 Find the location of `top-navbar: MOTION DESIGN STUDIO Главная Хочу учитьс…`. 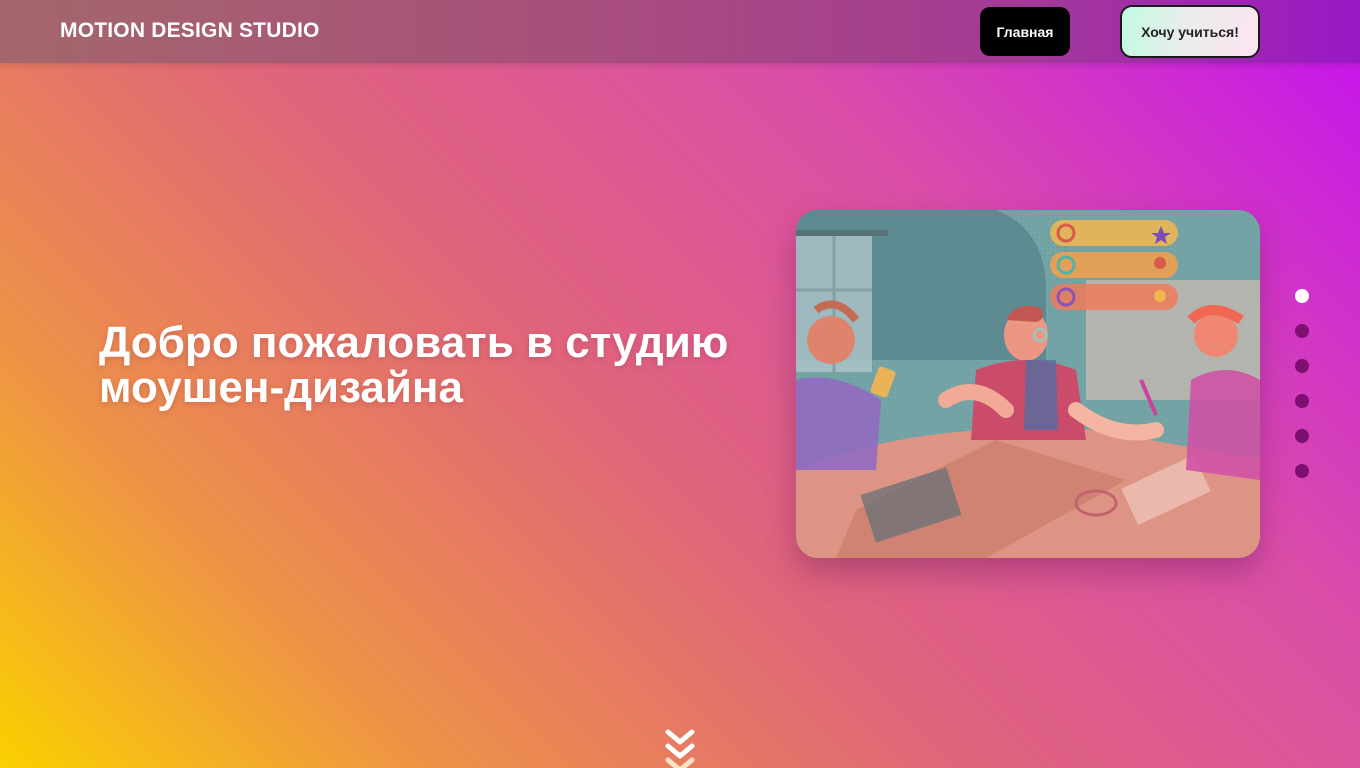

top-navbar: MOTION DESIGN STUDIO Главная Хочу учитьс… is located at coordinates (680, 31).